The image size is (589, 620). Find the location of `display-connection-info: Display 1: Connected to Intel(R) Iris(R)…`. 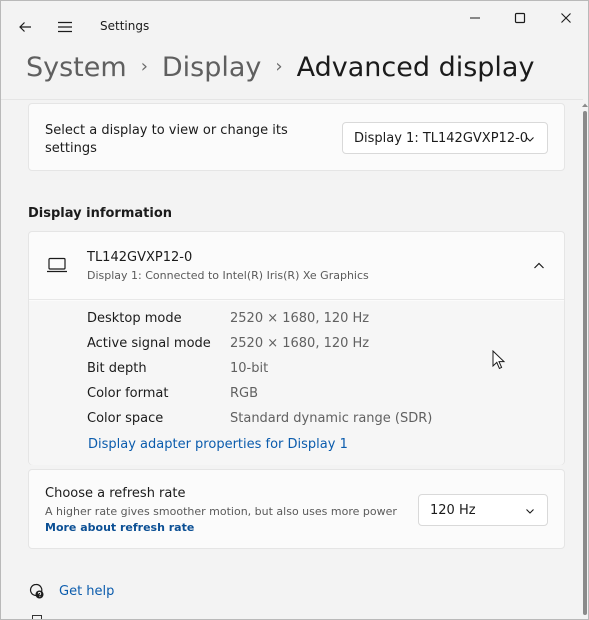

display-connection-info: Display 1: Connected to Intel(R) Iris(R)… is located at coordinates (228, 275).